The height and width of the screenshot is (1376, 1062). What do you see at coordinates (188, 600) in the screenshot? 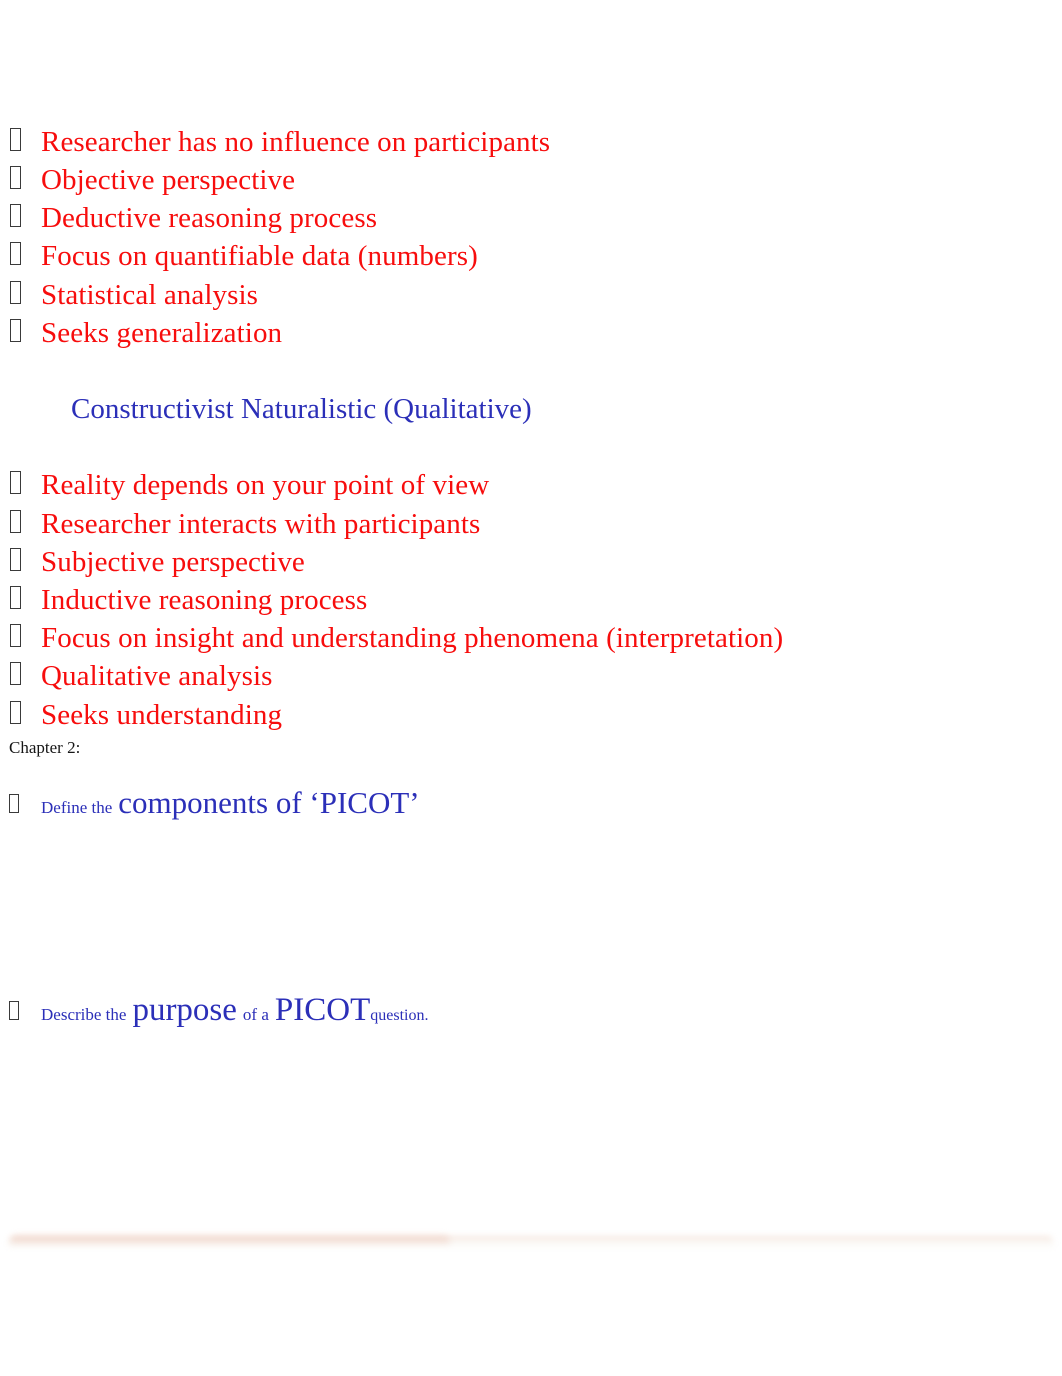
I see `list-item: Inductive reasoning process` at bounding box center [188, 600].